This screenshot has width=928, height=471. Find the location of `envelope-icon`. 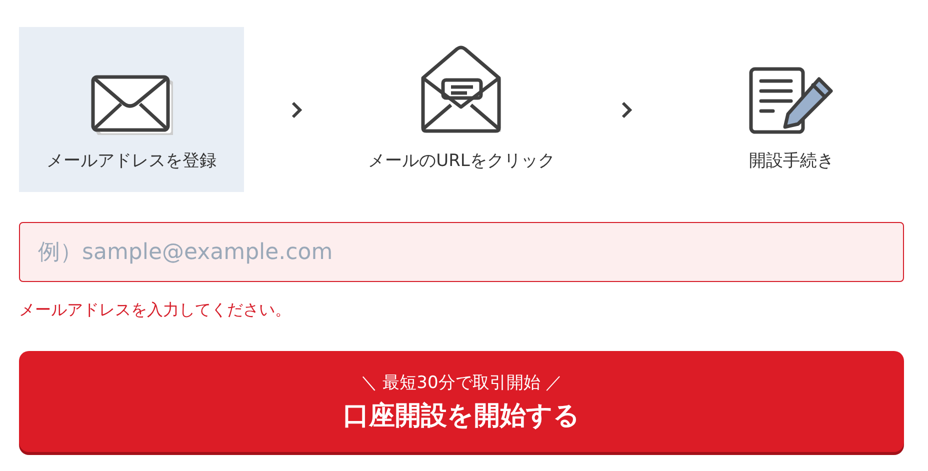

envelope-icon is located at coordinates (131, 105).